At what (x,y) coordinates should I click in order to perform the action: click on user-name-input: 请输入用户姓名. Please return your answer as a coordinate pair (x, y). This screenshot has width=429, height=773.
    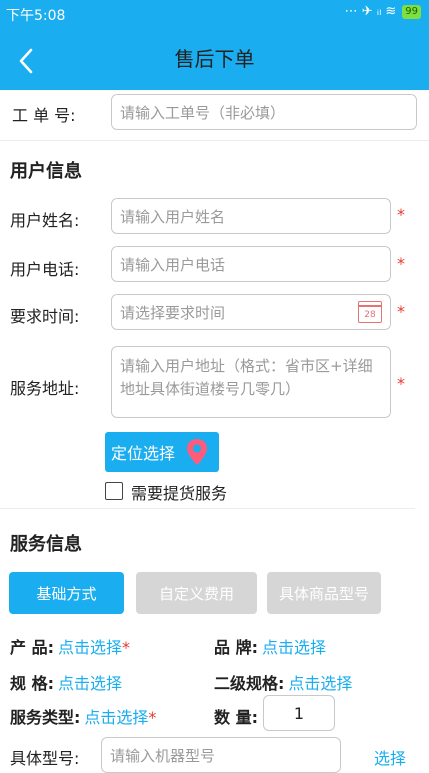
    Looking at the image, I should click on (251, 216).